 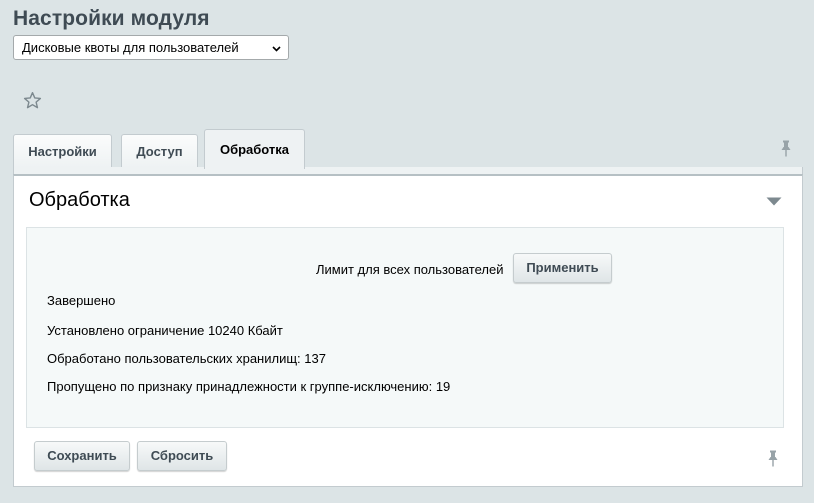 I want to click on status-message: Завершено, so click(x=81, y=300).